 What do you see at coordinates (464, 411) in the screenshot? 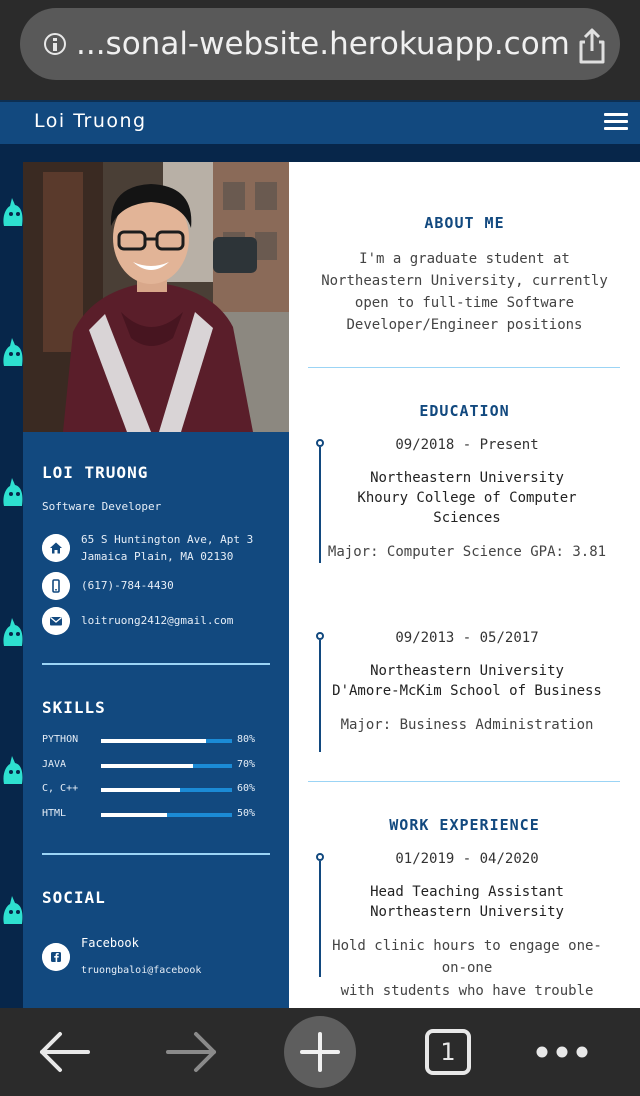
I see `education-title: EDUCATION` at bounding box center [464, 411].